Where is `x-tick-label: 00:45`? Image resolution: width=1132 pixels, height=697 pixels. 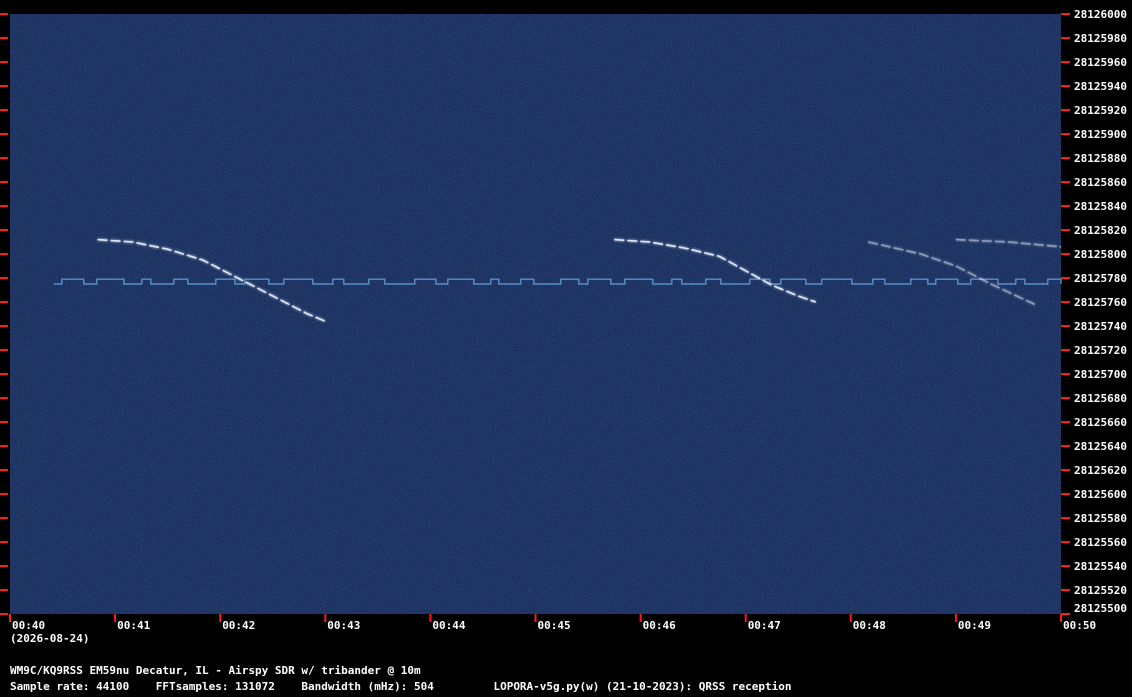 x-tick-label: 00:45 is located at coordinates (554, 625).